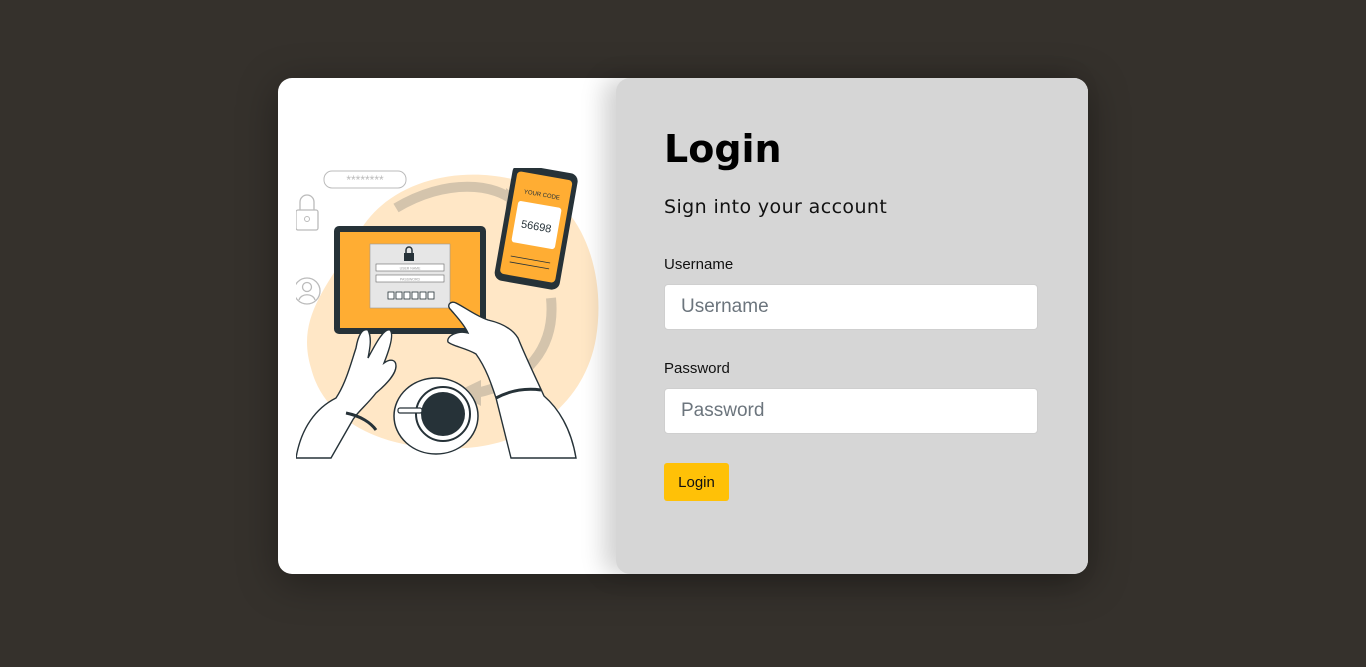 The width and height of the screenshot is (1366, 667). What do you see at coordinates (307, 212) in the screenshot?
I see `lock-outline-icon` at bounding box center [307, 212].